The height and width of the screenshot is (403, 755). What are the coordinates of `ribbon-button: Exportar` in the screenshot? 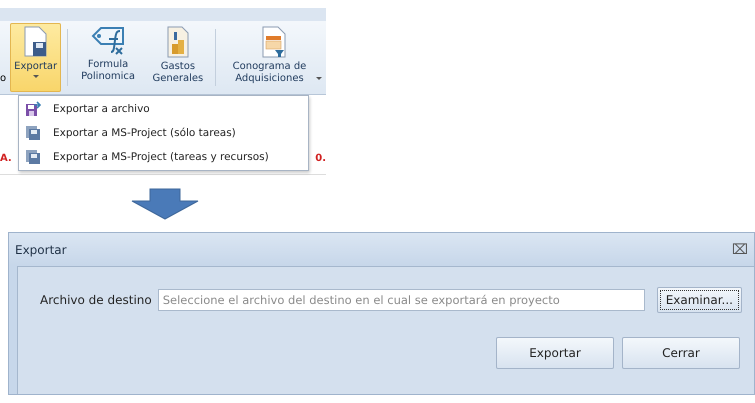 It's located at (36, 57).